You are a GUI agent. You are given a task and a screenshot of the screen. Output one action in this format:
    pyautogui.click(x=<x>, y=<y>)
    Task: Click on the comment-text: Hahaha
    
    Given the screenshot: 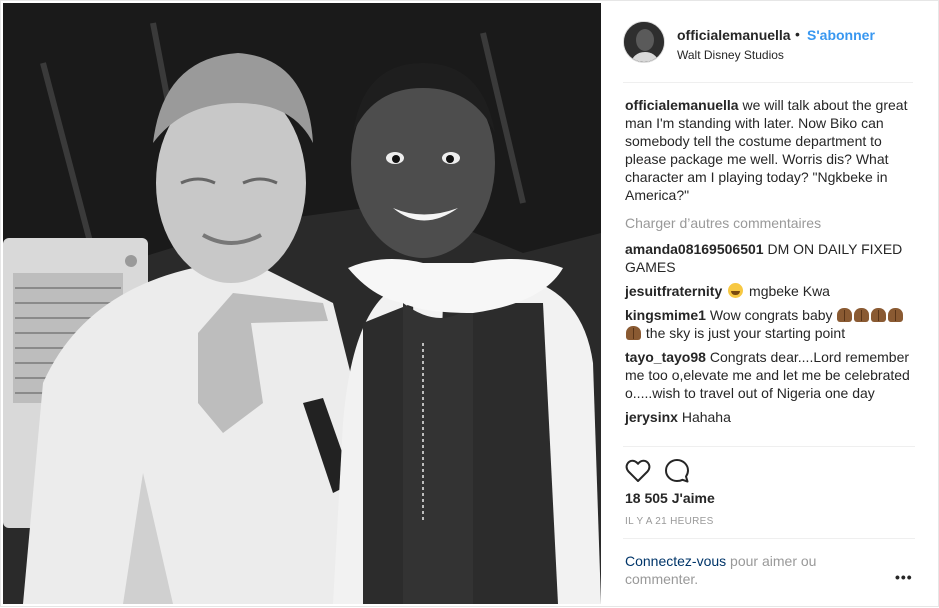 What is the action you would take?
    pyautogui.click(x=706, y=417)
    